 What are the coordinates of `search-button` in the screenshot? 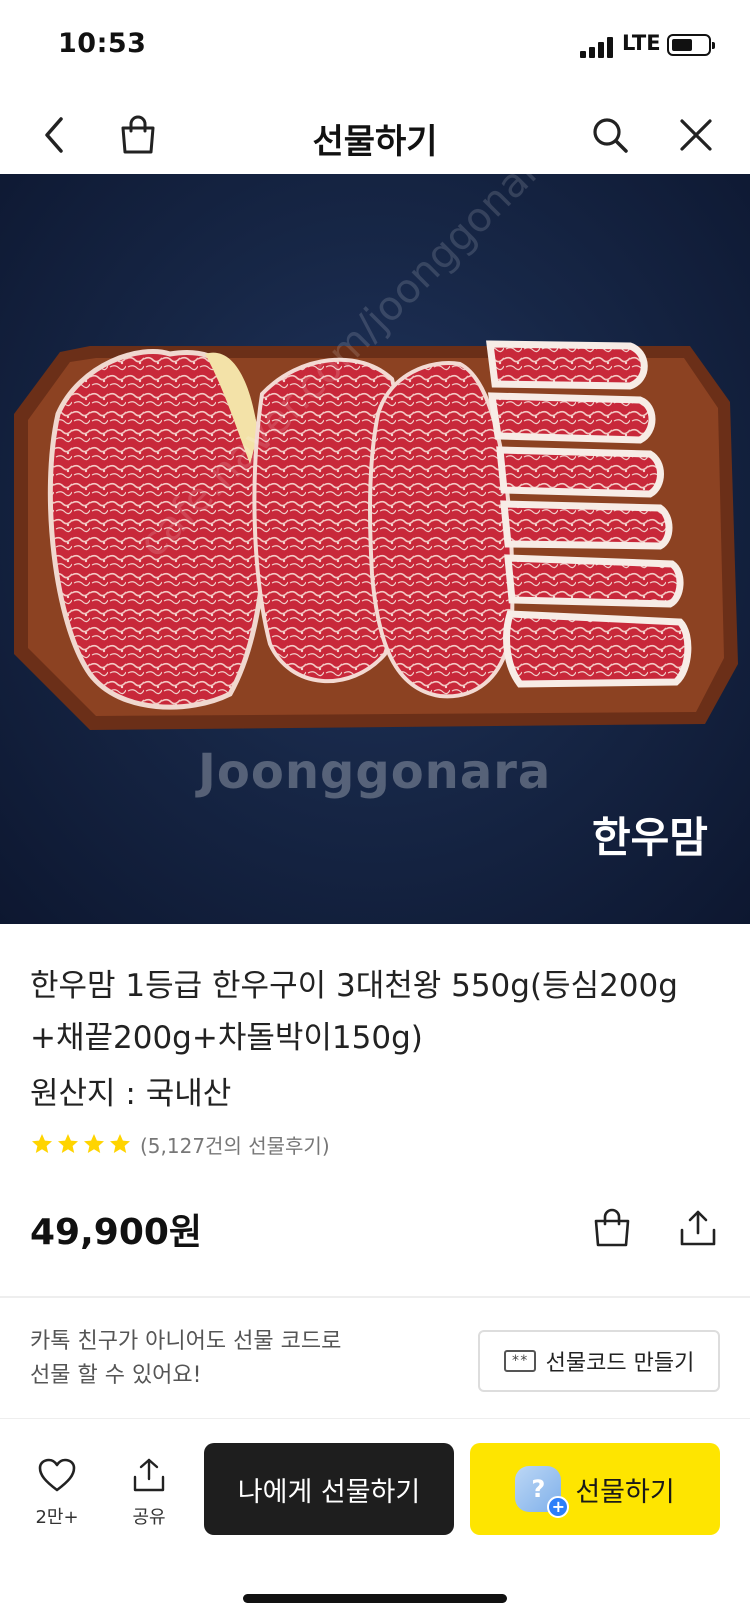 It's located at (610, 135).